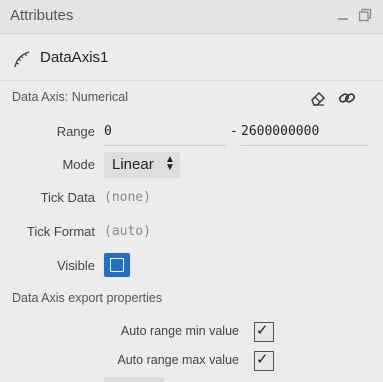 The height and width of the screenshot is (382, 383). I want to click on mode-select: Linear ▲ ▼, so click(142, 165).